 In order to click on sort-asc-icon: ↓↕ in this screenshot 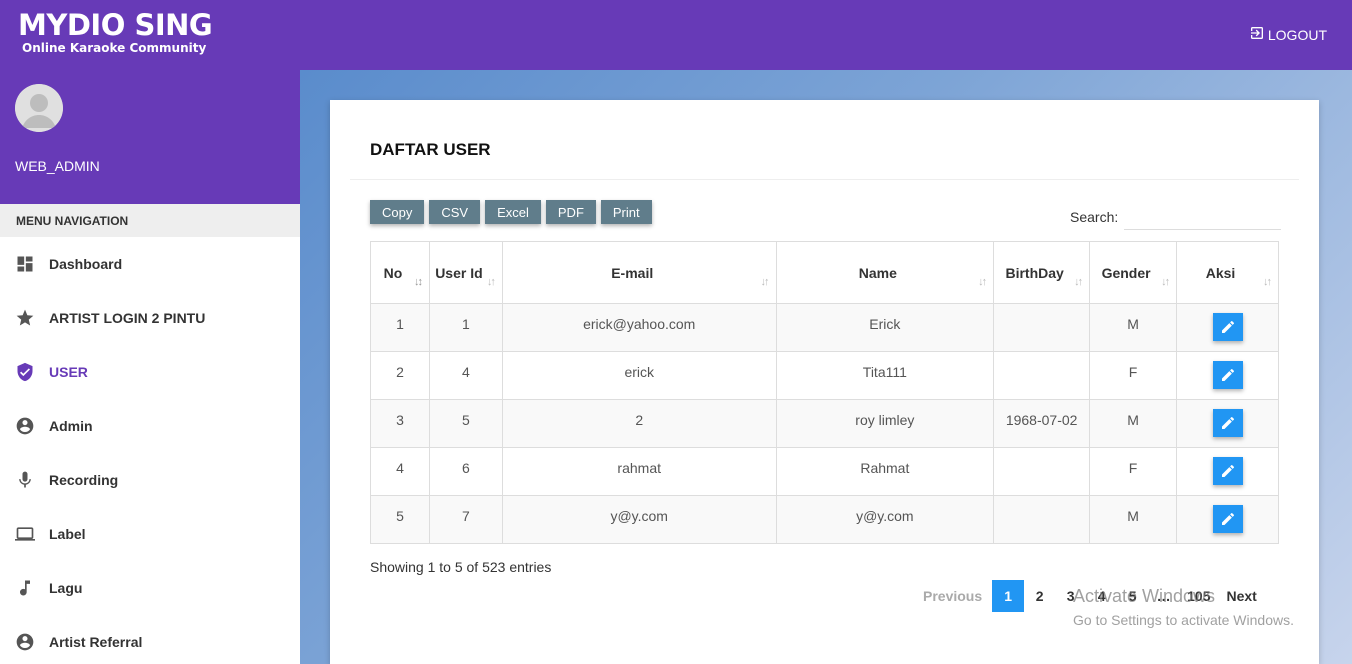, I will do `click(418, 282)`.